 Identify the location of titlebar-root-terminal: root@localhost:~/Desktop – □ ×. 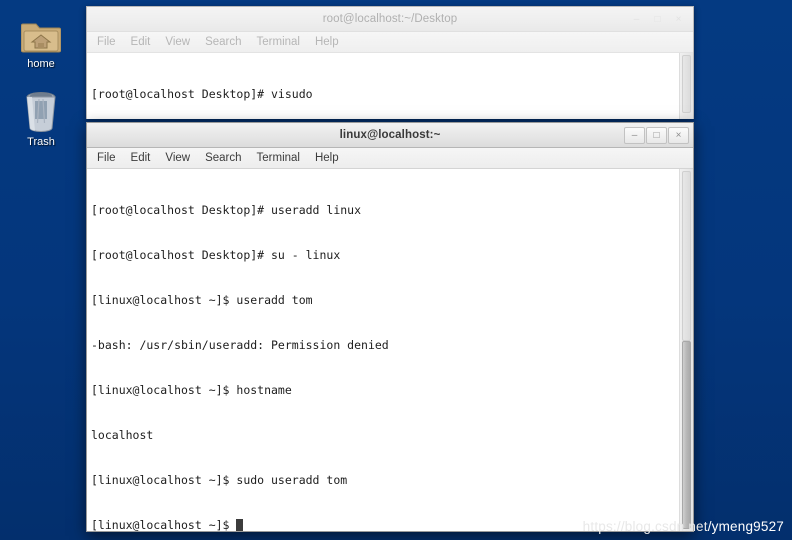
(390, 19).